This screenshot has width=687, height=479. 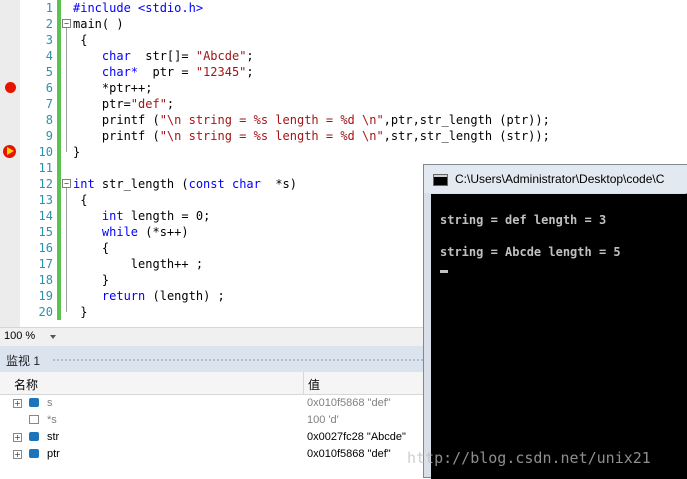 What do you see at coordinates (66, 23) in the screenshot?
I see `collapse-main-icon: −` at bounding box center [66, 23].